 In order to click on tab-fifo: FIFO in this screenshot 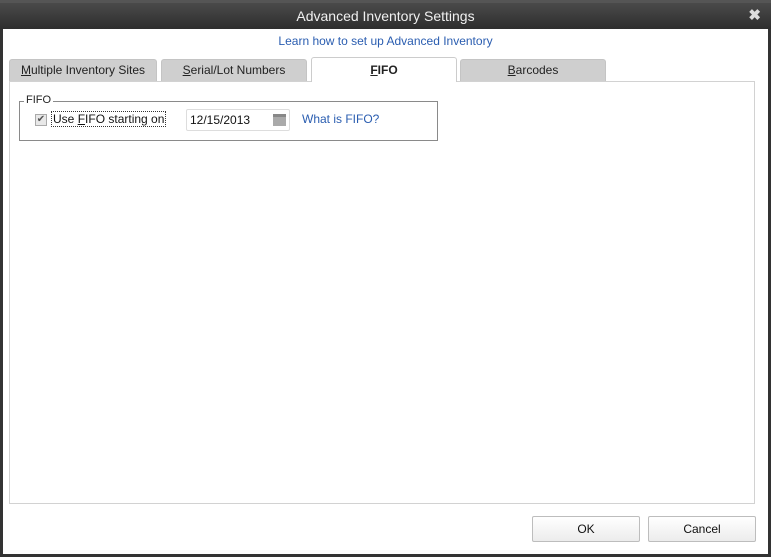, I will do `click(384, 69)`.